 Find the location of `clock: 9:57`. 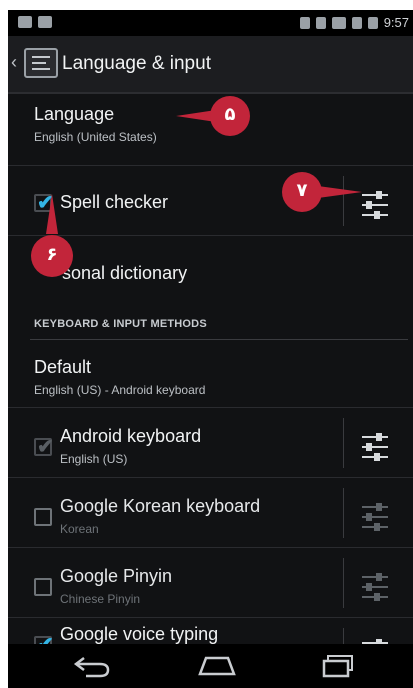

clock: 9:57 is located at coordinates (396, 22).